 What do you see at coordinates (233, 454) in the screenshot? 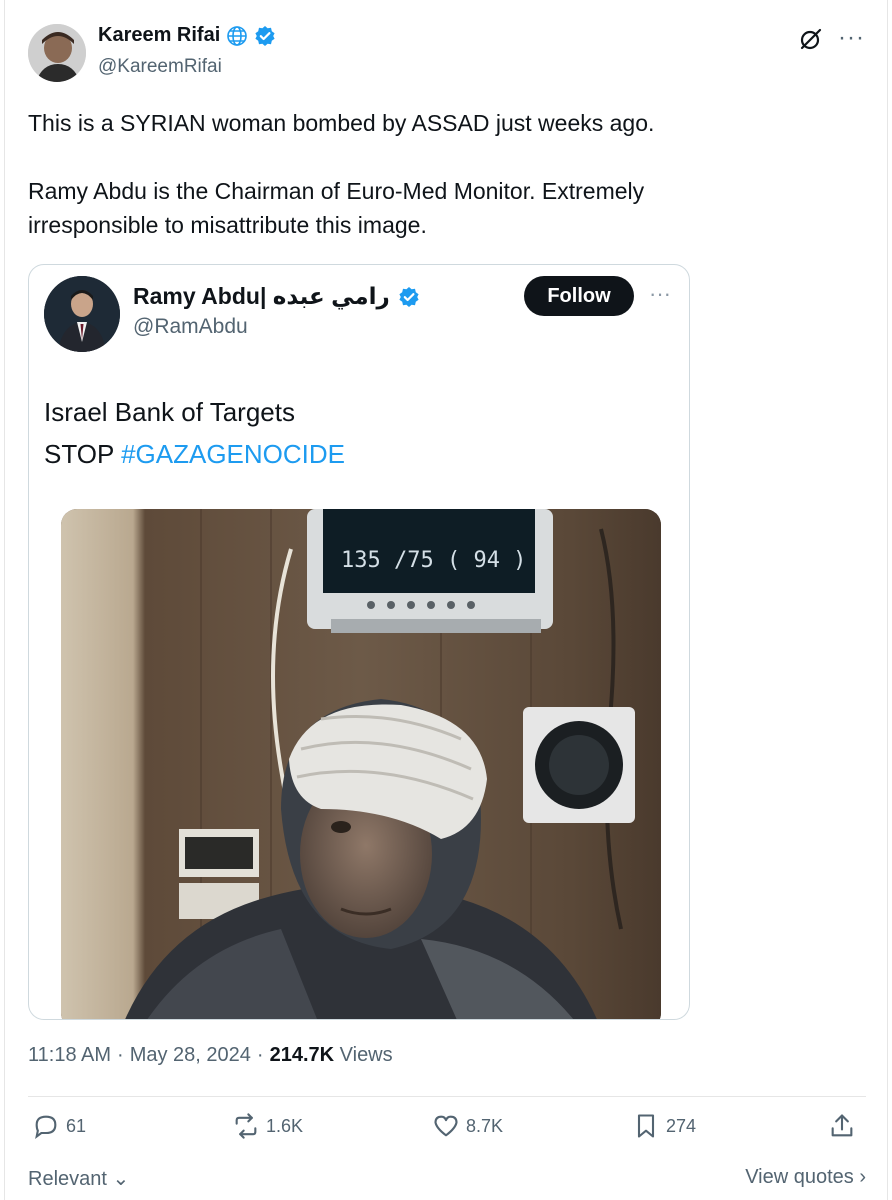
I see `hashtag-link: #GAZAGENOCIDE` at bounding box center [233, 454].